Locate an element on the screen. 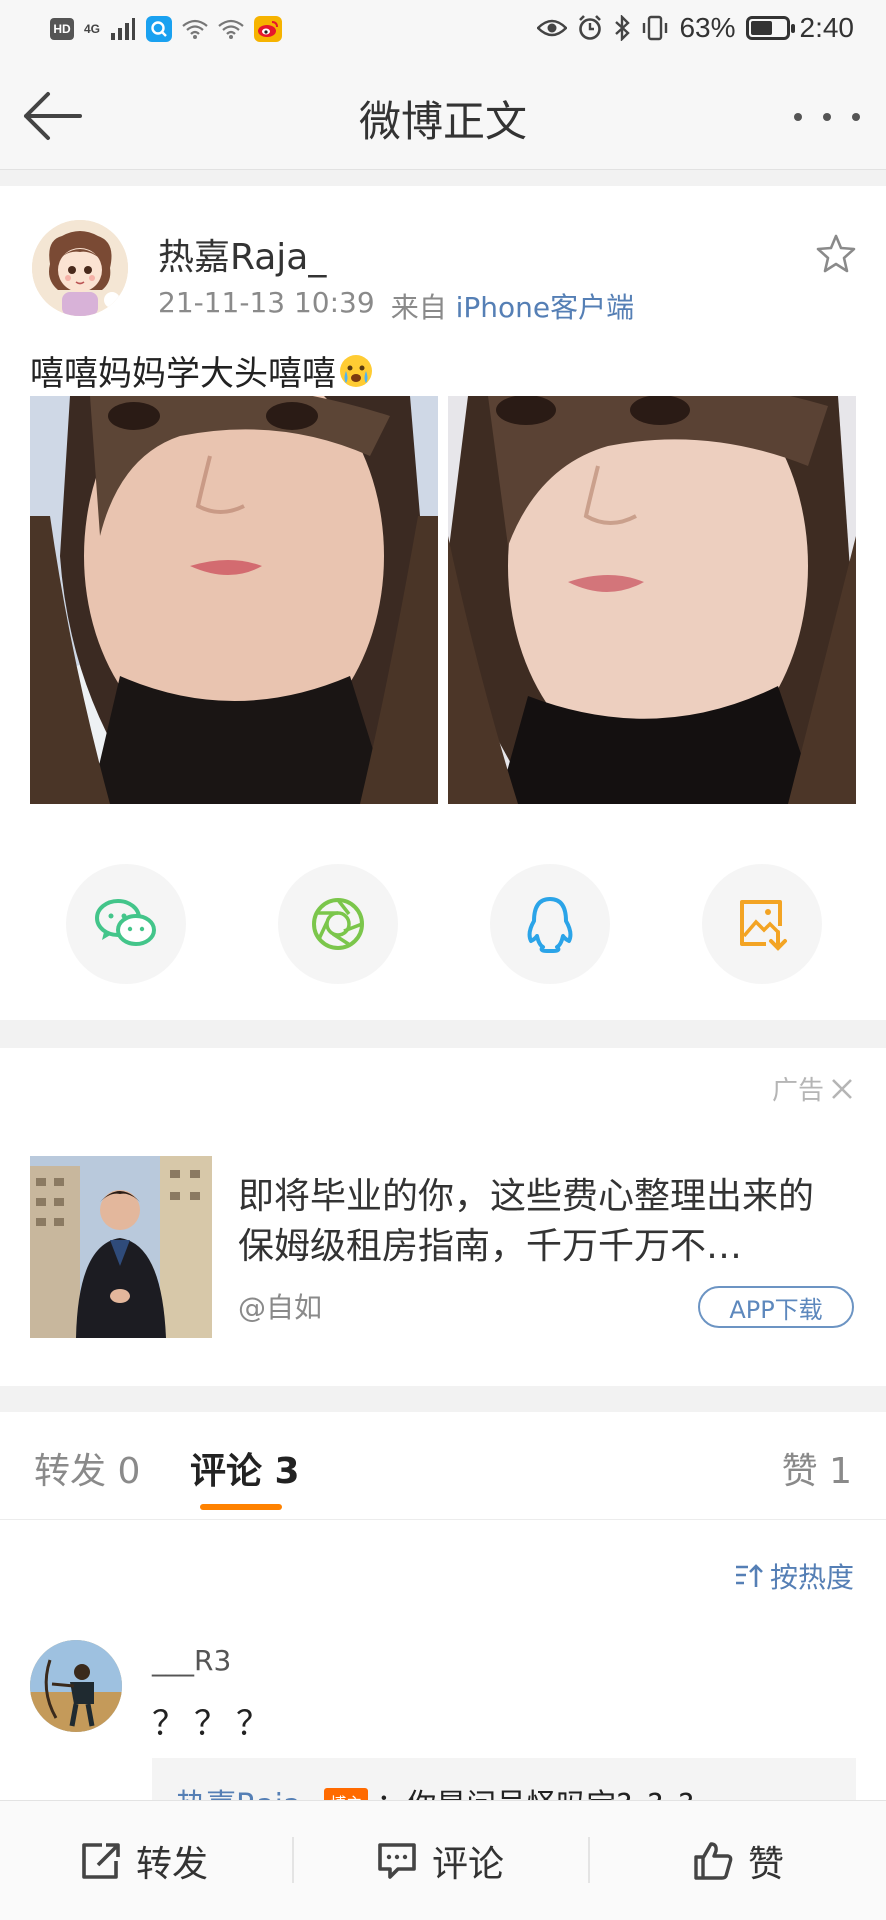 This screenshot has width=886, height=1920. share-wechat-button is located at coordinates (126, 924).